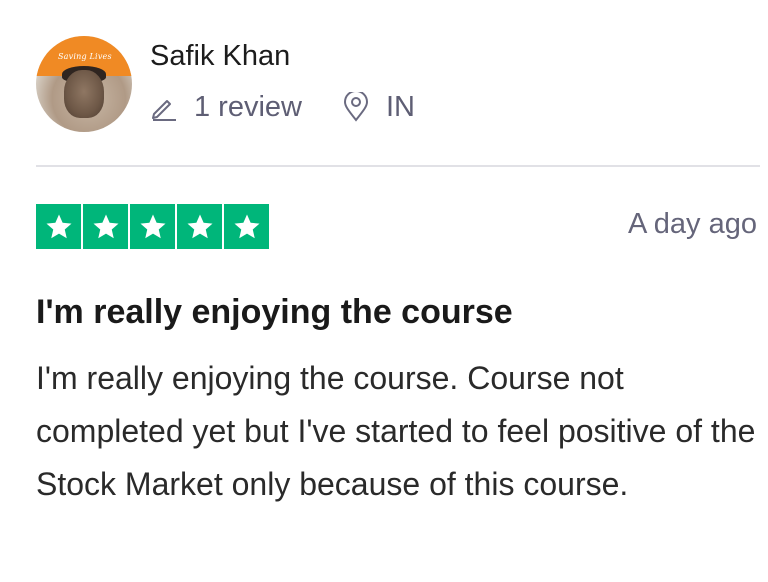 The image size is (768, 582). I want to click on review-count: 1 review, so click(226, 107).